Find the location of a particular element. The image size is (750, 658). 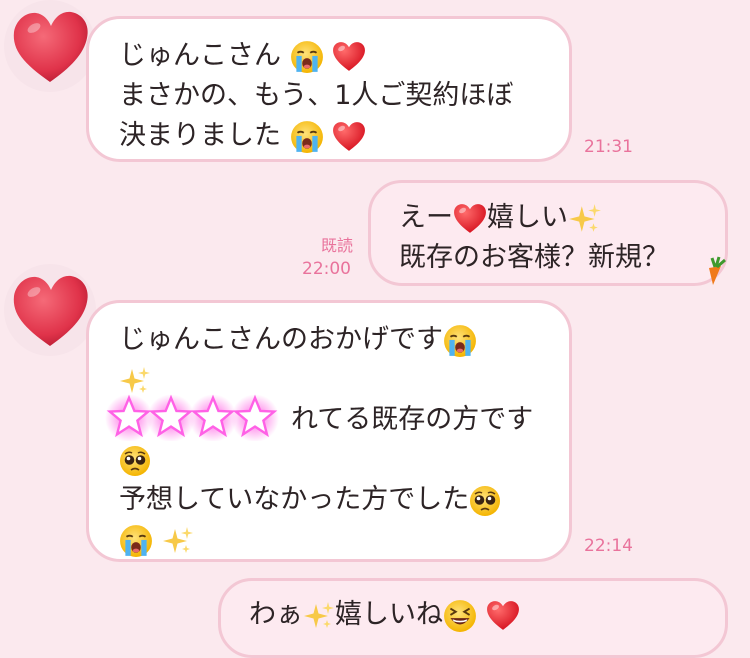

message-line: 決まりました is located at coordinates (344, 136).